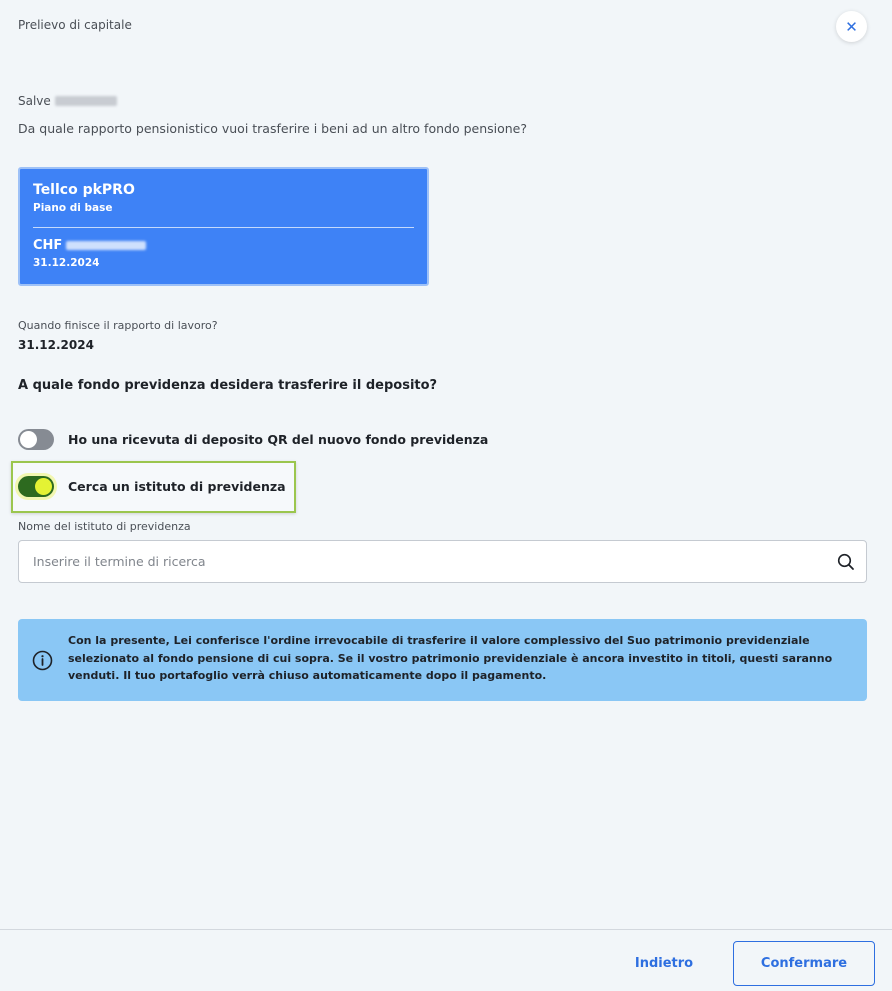  I want to click on close-icon: ✕, so click(851, 26).